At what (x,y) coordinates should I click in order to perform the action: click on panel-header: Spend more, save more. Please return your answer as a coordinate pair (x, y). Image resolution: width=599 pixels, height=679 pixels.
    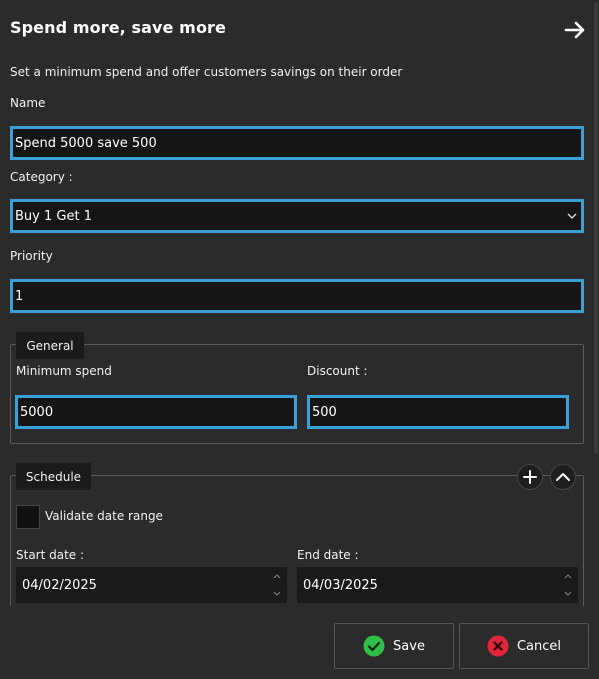
    Looking at the image, I should click on (299, 31).